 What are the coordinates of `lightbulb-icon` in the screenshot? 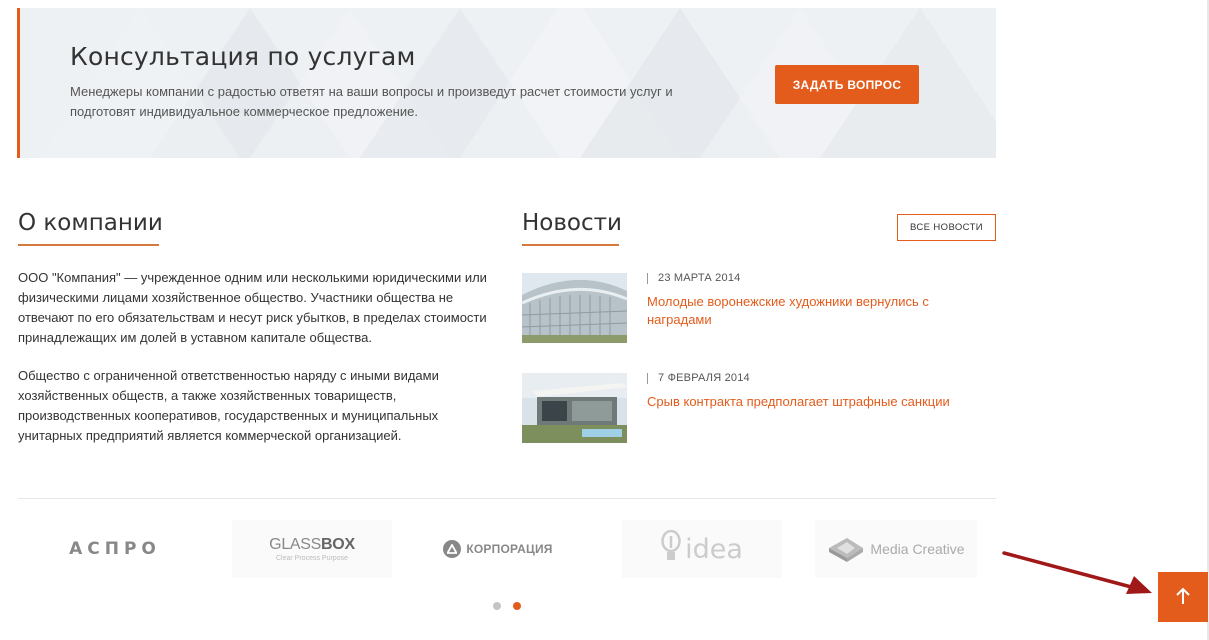 It's located at (671, 549).